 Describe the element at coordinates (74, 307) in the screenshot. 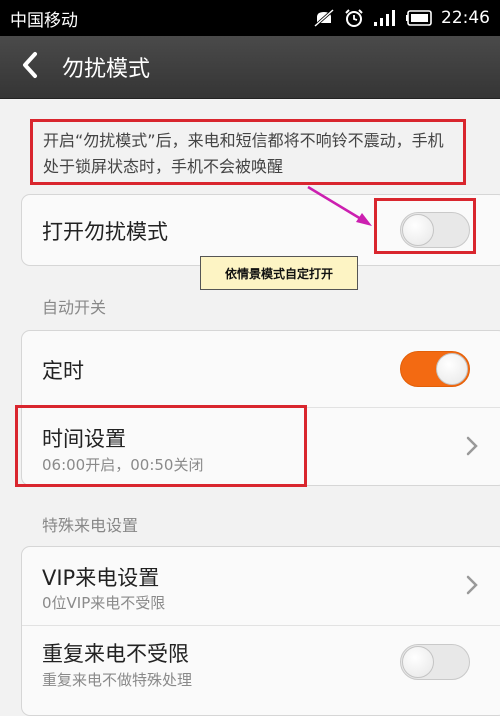

I see `section-heading-auto: 自动开关` at that location.